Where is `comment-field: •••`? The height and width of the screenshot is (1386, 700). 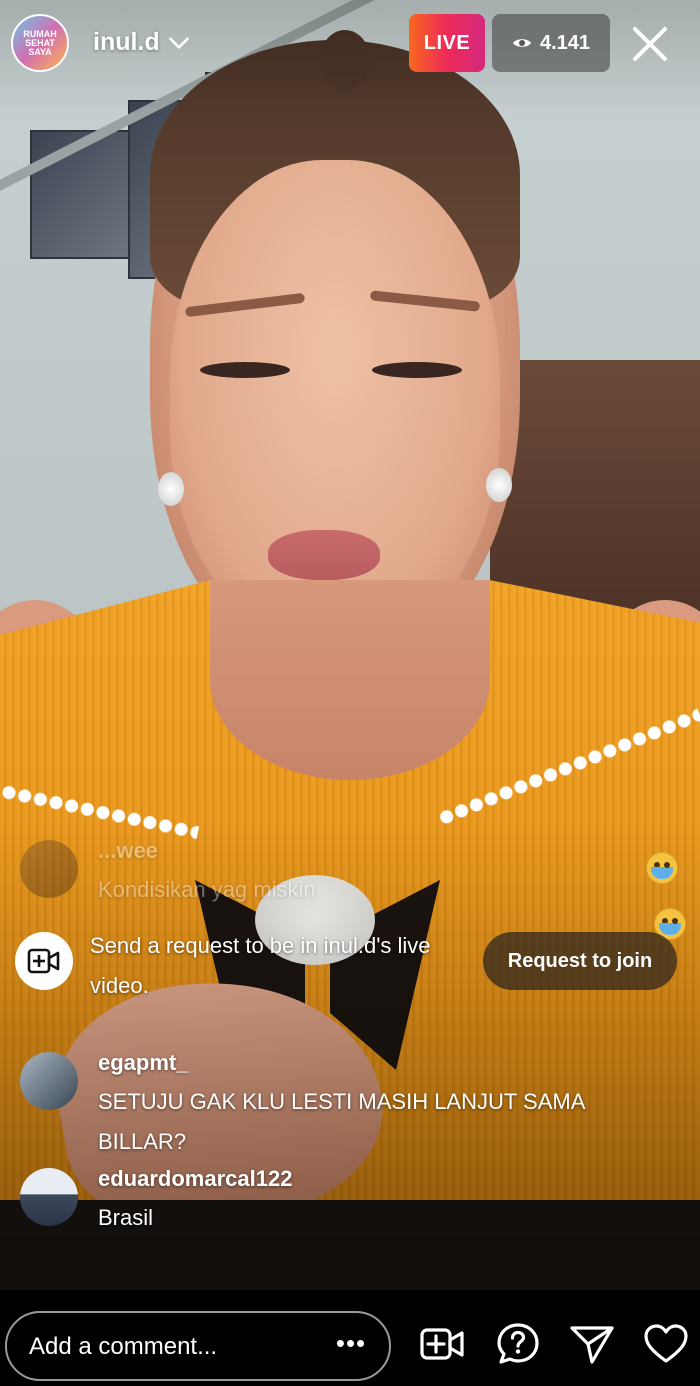 comment-field: ••• is located at coordinates (198, 1346).